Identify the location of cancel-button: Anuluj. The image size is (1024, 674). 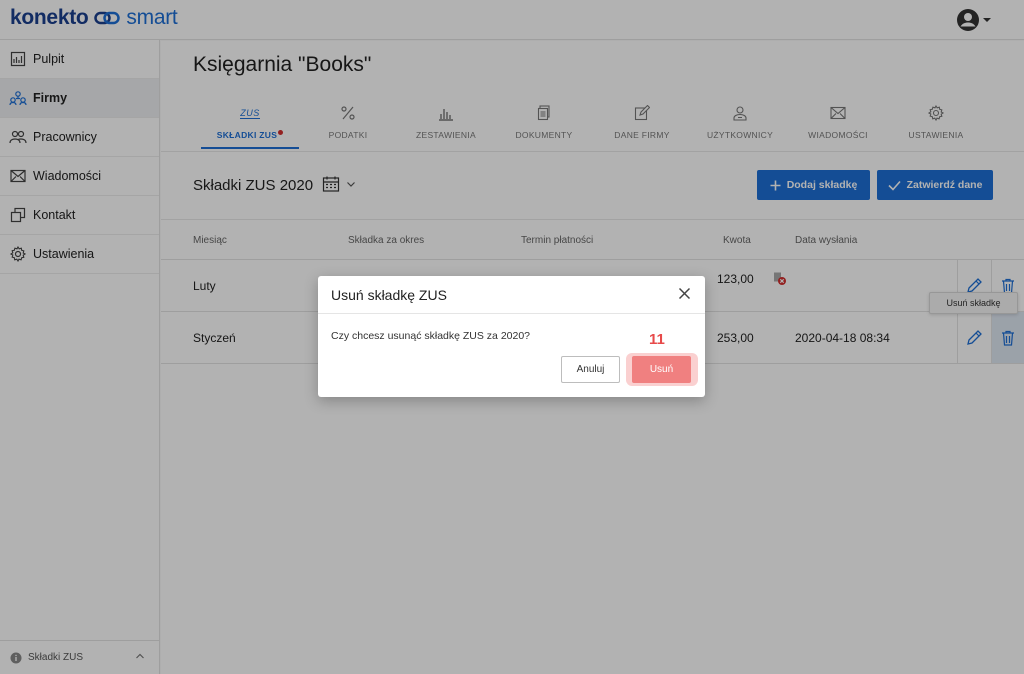
(590, 369).